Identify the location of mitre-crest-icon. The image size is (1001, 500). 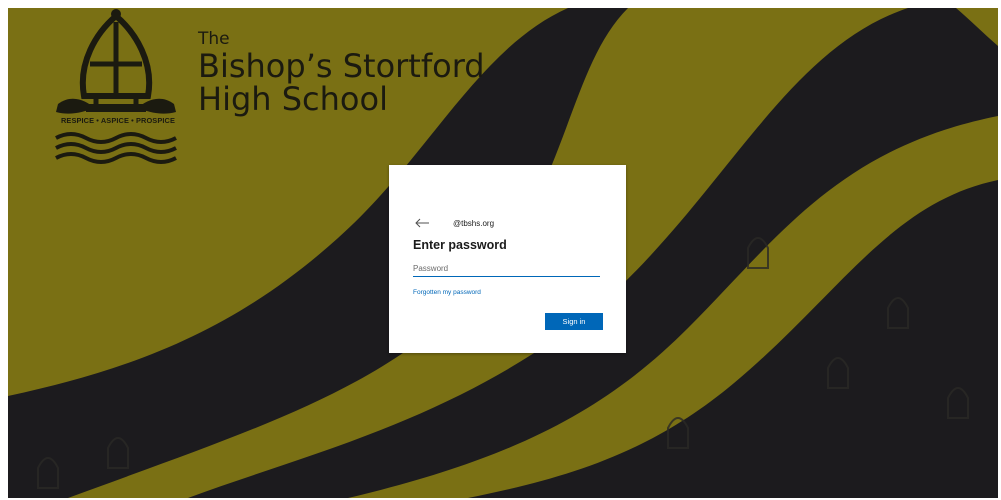
(116, 86).